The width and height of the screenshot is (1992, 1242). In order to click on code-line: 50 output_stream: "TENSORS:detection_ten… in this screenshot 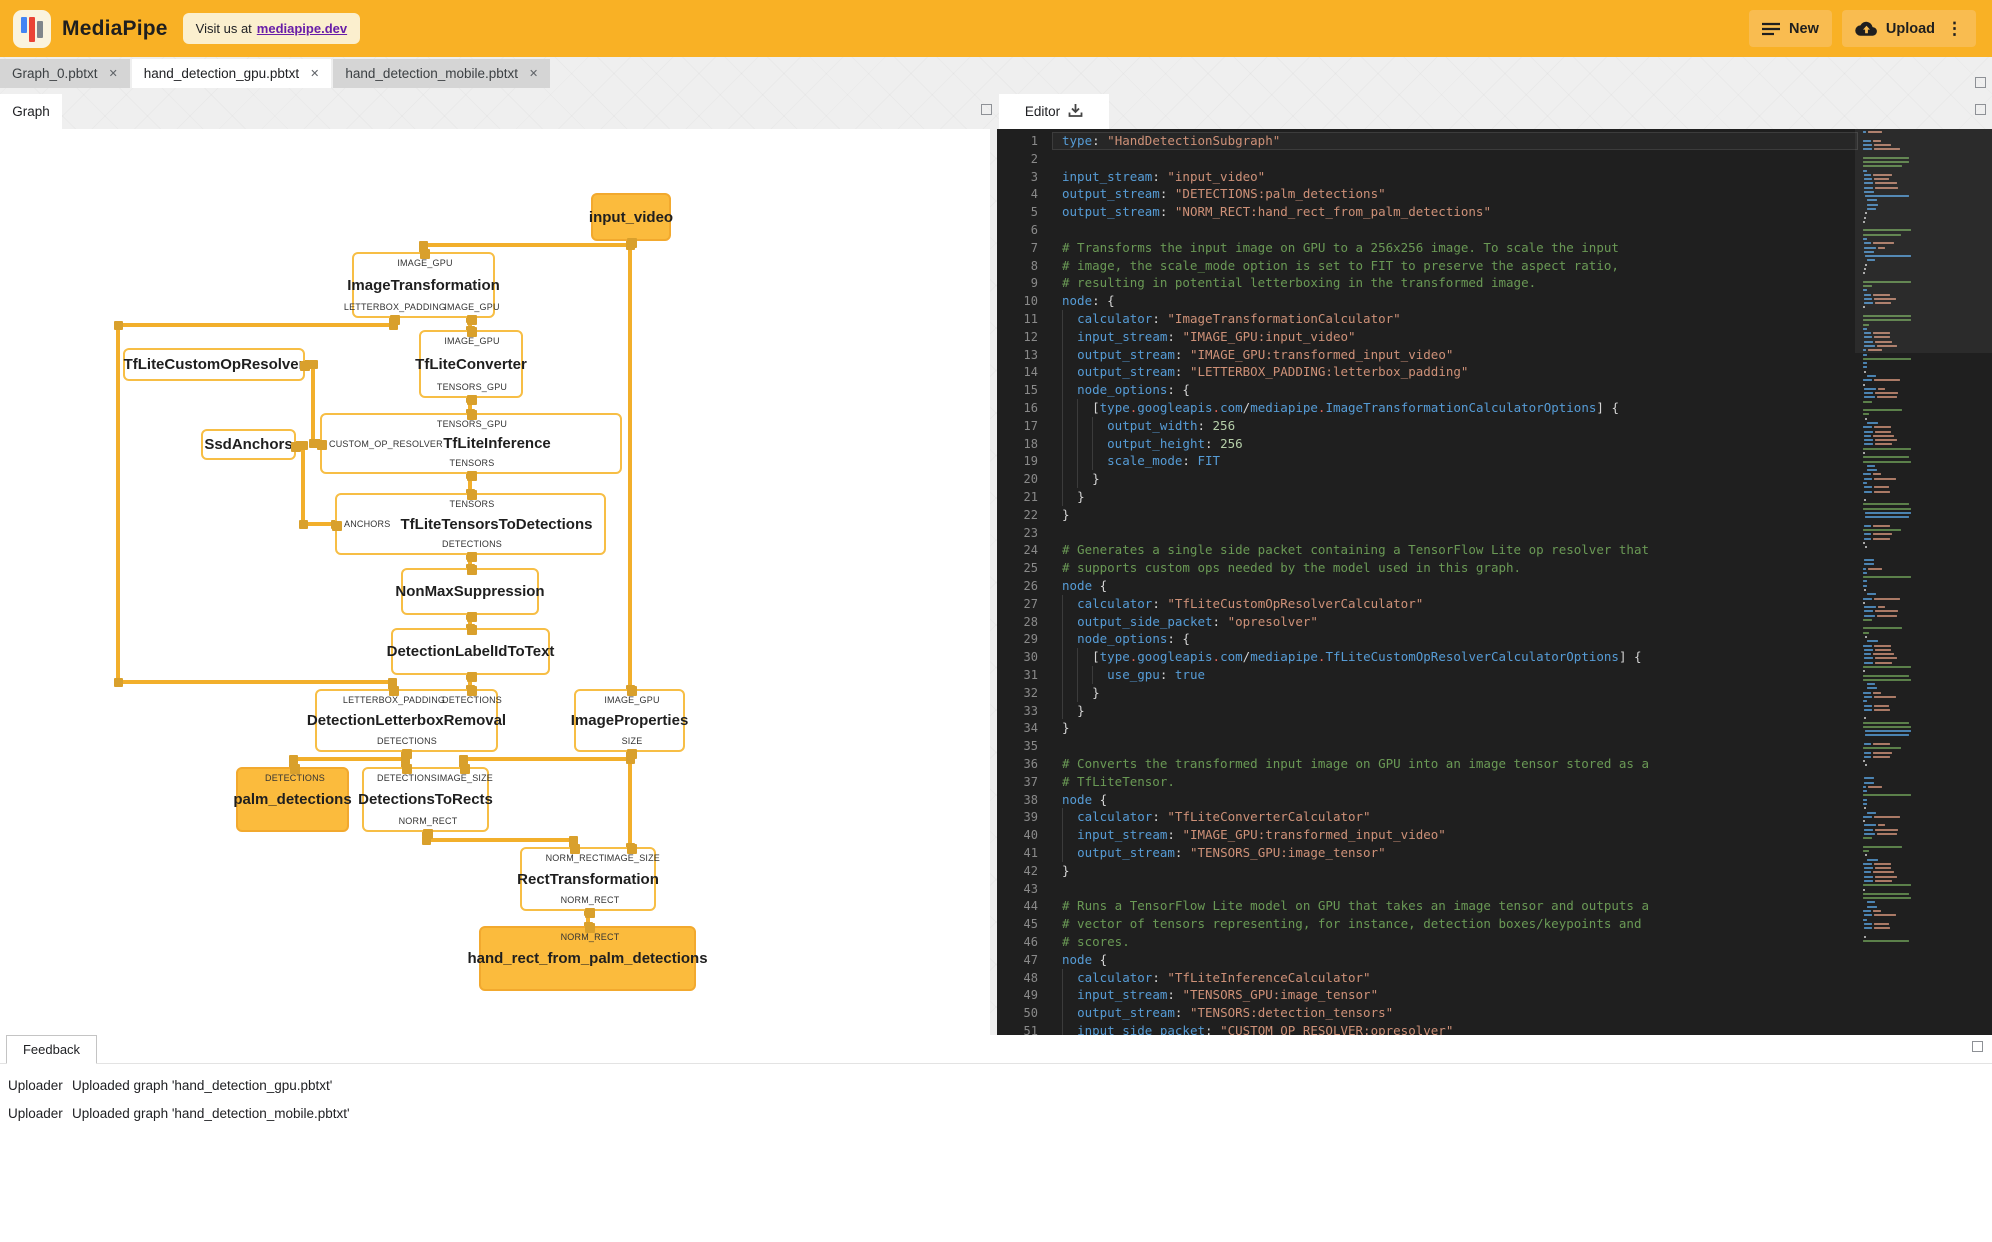, I will do `click(1208, 1013)`.